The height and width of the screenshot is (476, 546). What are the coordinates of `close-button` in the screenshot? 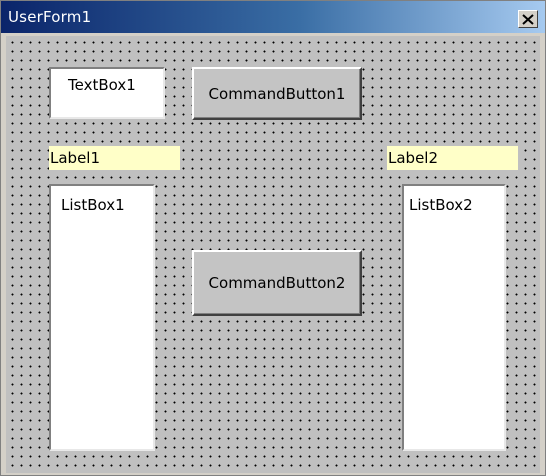 It's located at (528, 19).